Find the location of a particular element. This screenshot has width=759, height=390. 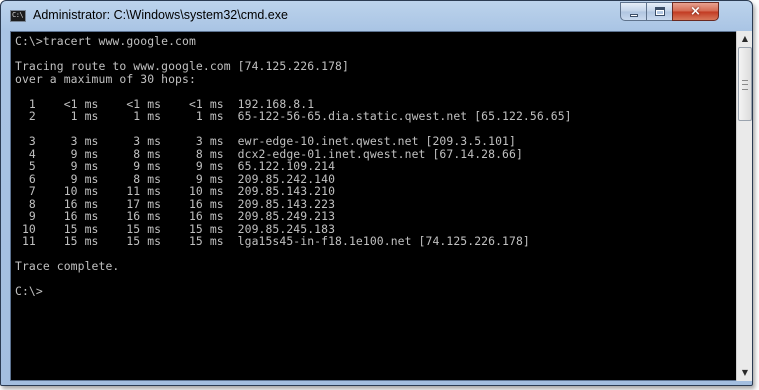

cmd-icon: C:\ is located at coordinates (18, 16).